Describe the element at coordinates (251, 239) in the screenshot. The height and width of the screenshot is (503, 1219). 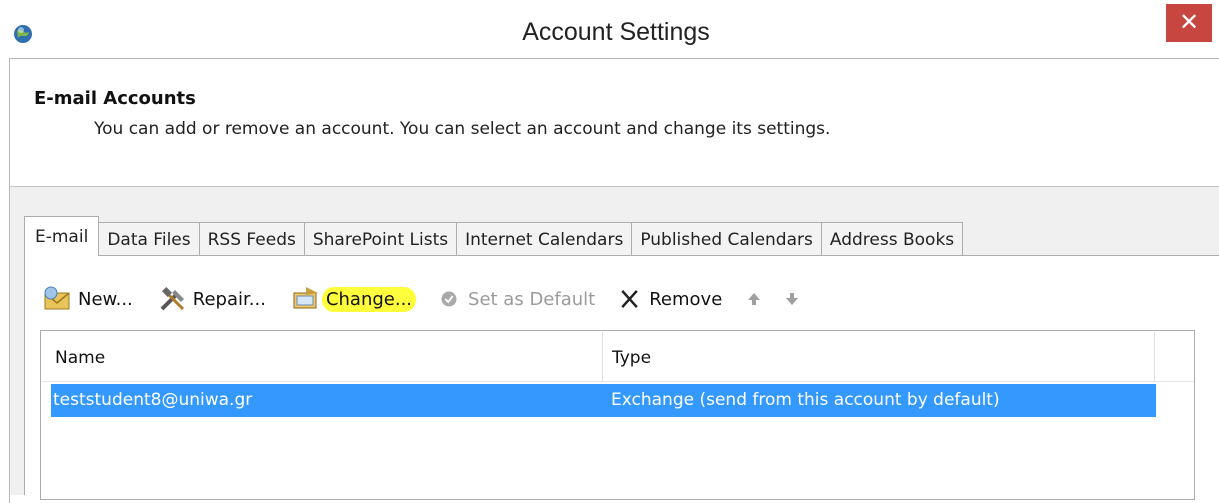
I see `tab-rss-feeds: RSS Feeds` at that location.